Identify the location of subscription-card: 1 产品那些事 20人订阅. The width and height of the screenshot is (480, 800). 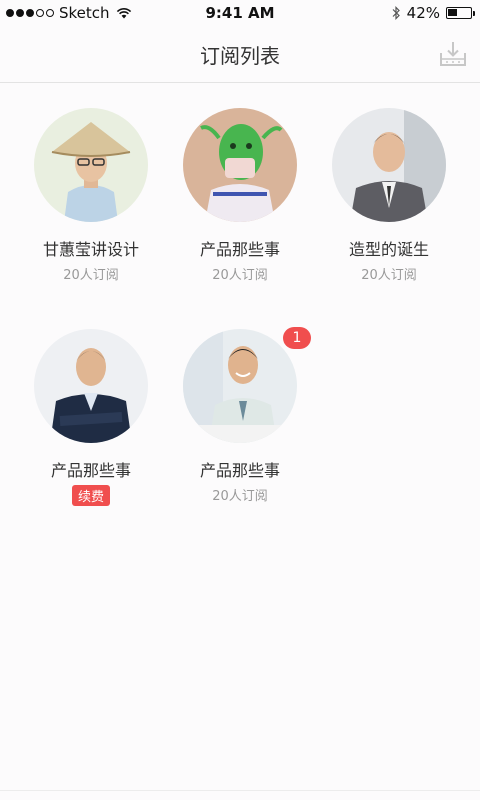
(240, 415).